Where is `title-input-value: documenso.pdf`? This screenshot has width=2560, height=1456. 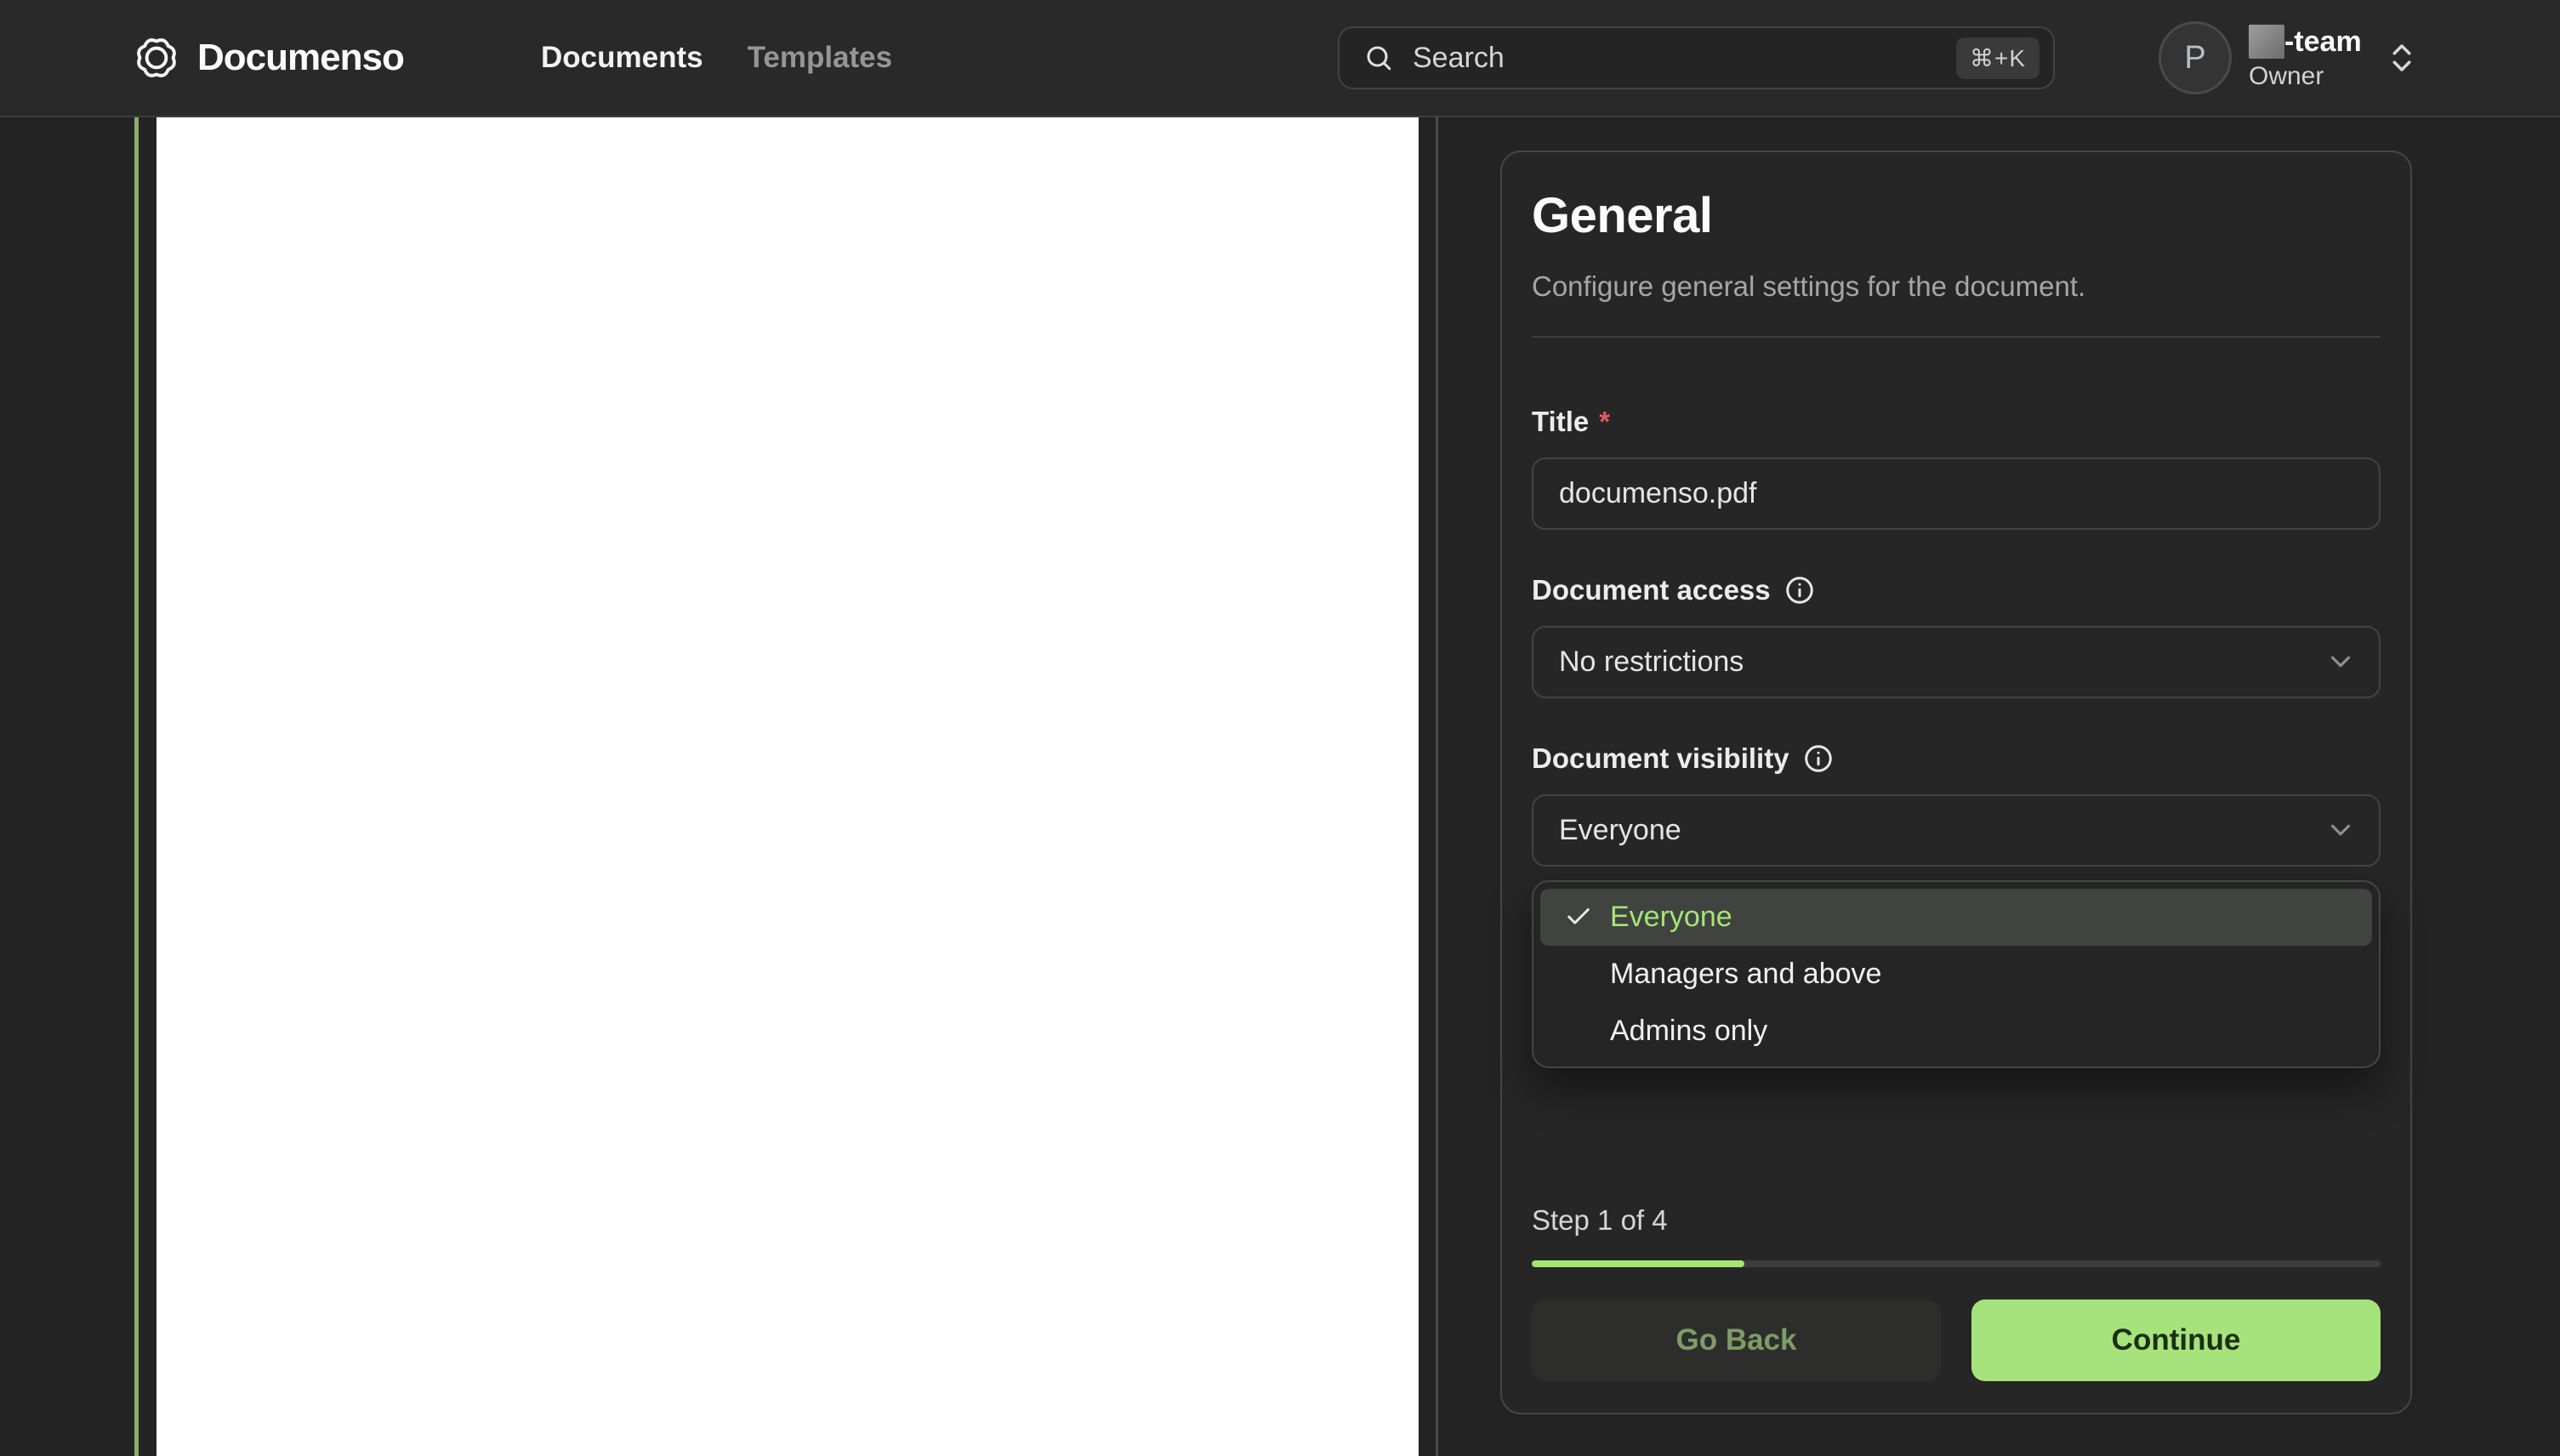
title-input-value: documenso.pdf is located at coordinates (1658, 494).